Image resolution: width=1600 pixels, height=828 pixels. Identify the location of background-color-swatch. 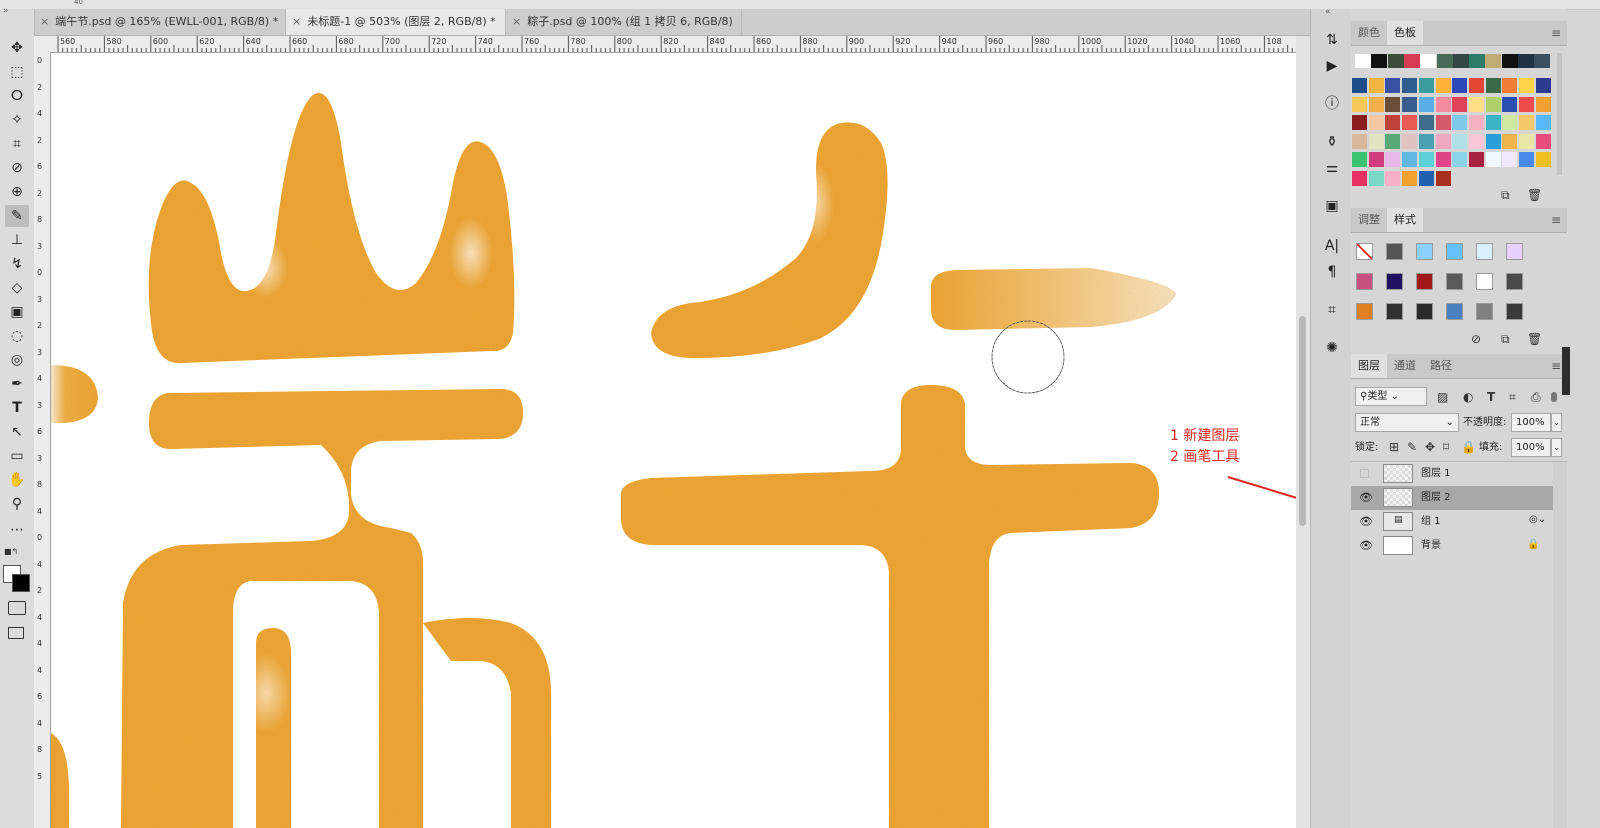
(21, 583).